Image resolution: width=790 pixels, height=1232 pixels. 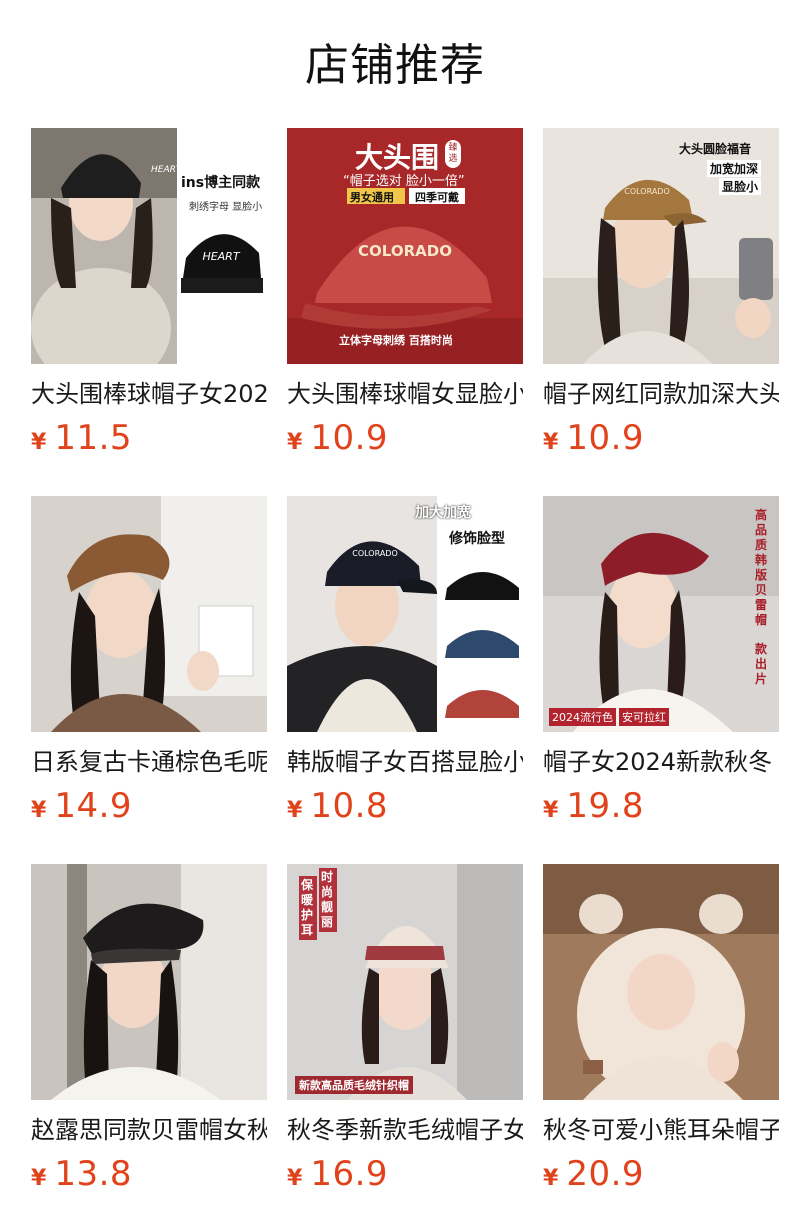 What do you see at coordinates (149, 1130) in the screenshot?
I see `product-title: 赵露思同款贝雷帽女秋冬` at bounding box center [149, 1130].